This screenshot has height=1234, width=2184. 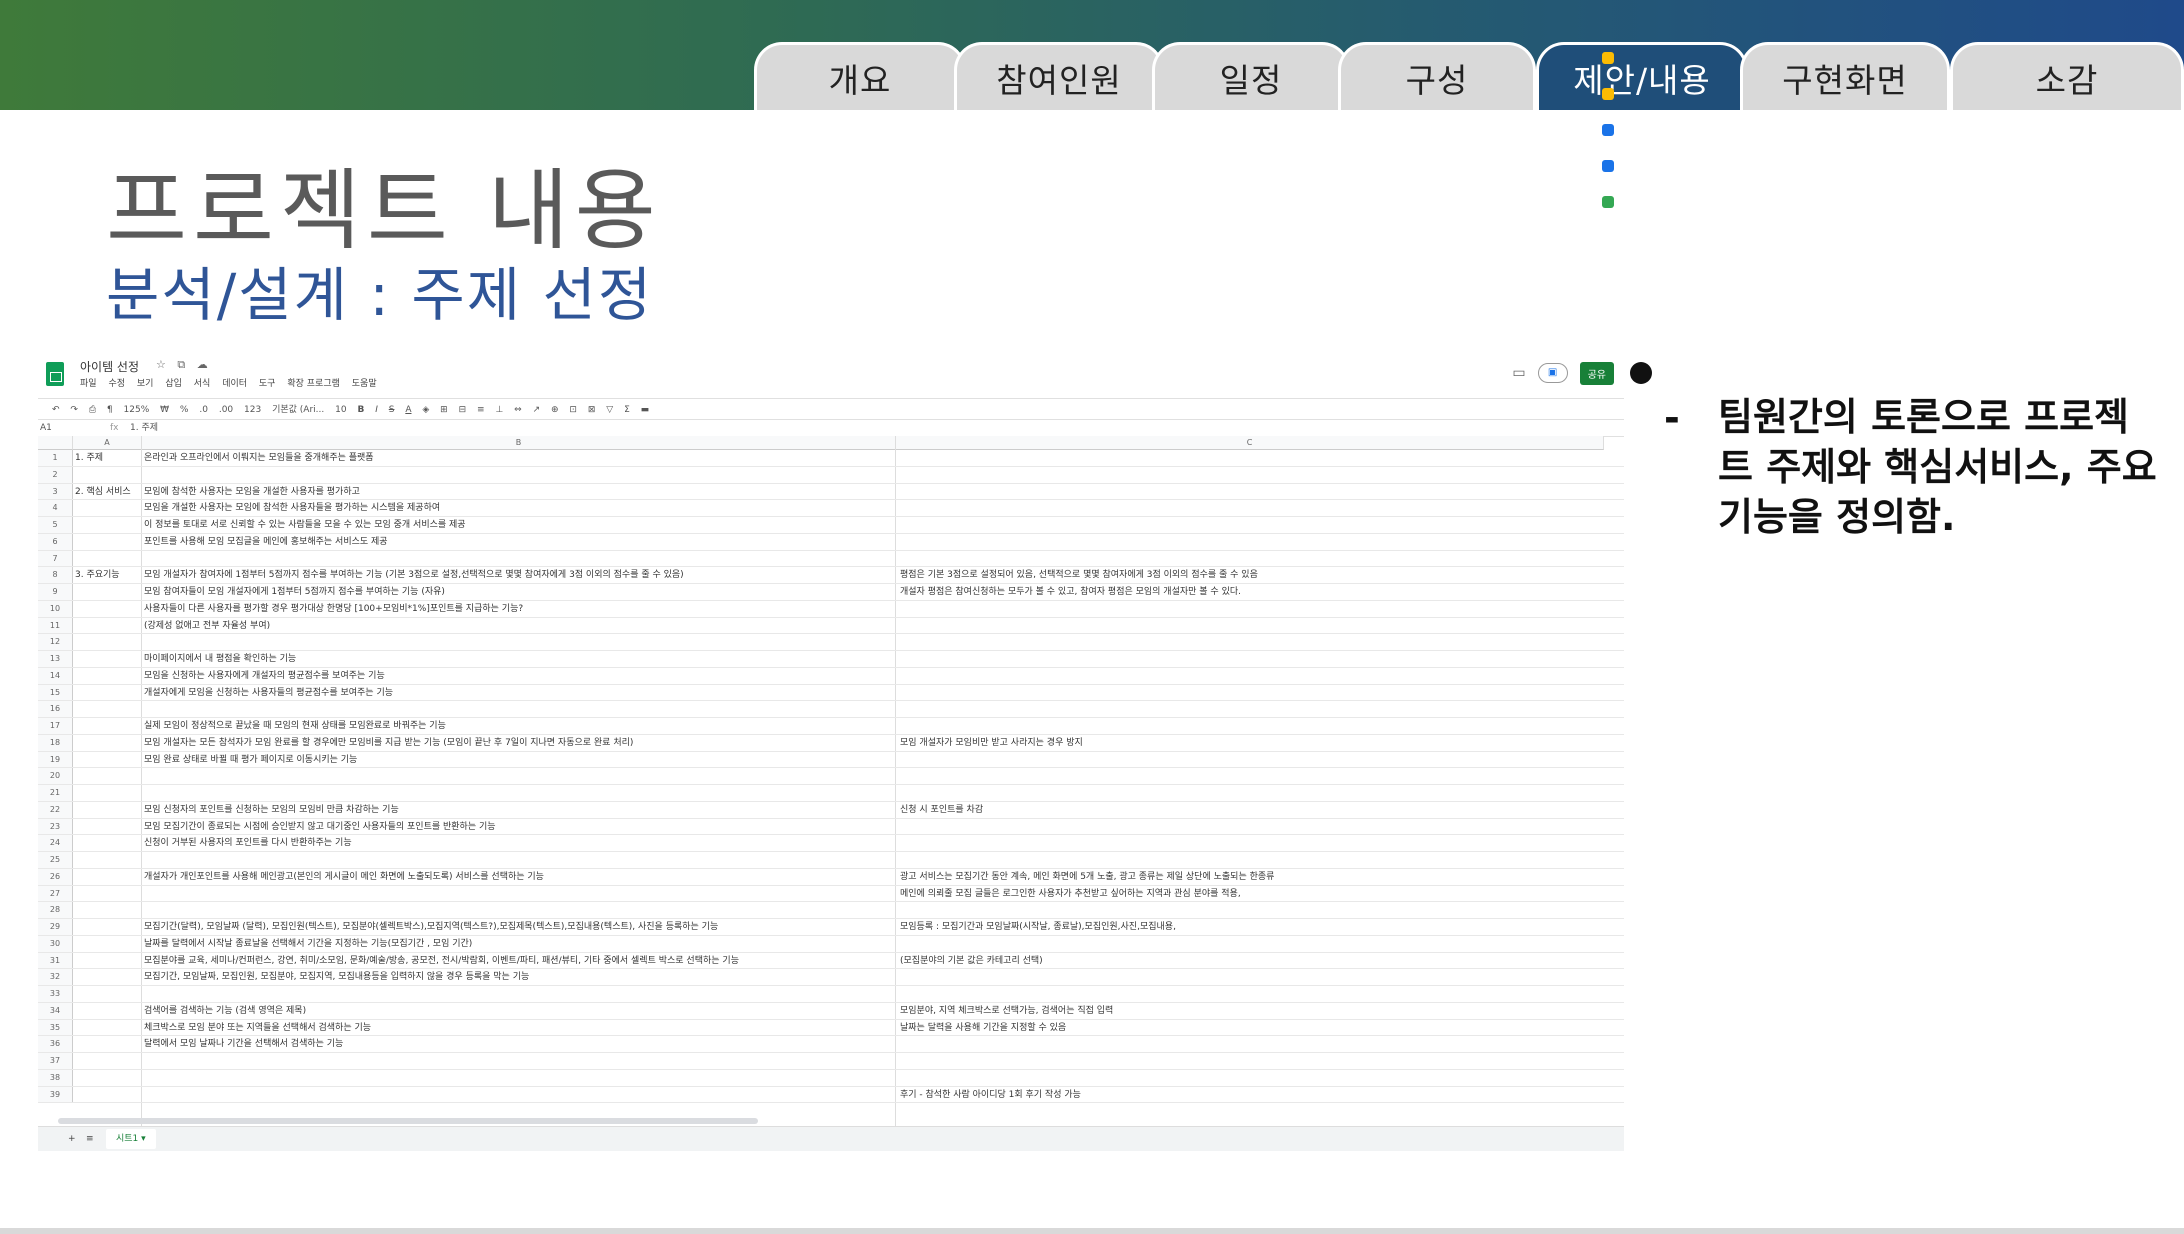 What do you see at coordinates (226, 410) in the screenshot?
I see `increase-decimal-icon: .00` at bounding box center [226, 410].